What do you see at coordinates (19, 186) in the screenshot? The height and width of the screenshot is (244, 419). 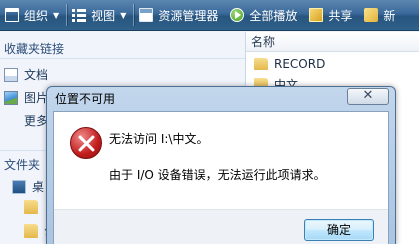 I see `desktop-icon` at bounding box center [19, 186].